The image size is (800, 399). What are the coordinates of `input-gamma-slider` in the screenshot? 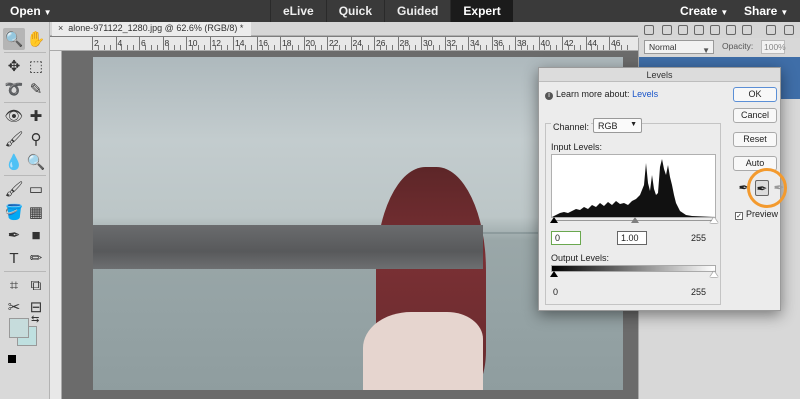 It's located at (635, 220).